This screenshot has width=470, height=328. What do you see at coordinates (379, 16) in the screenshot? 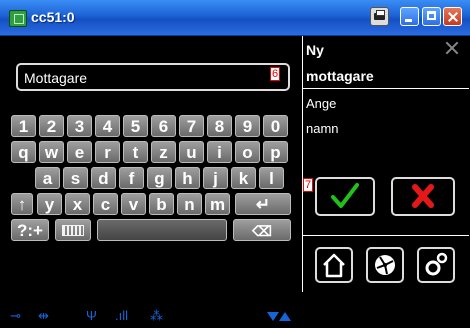
I see `print-icon` at bounding box center [379, 16].